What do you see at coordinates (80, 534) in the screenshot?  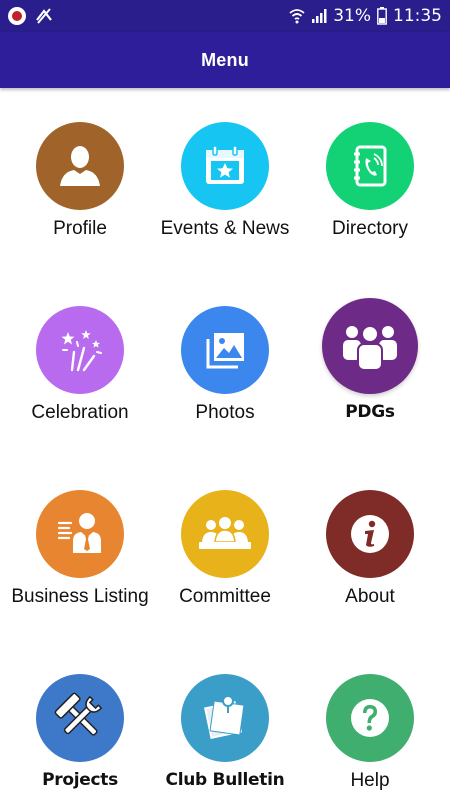 I see `business-person-icon` at bounding box center [80, 534].